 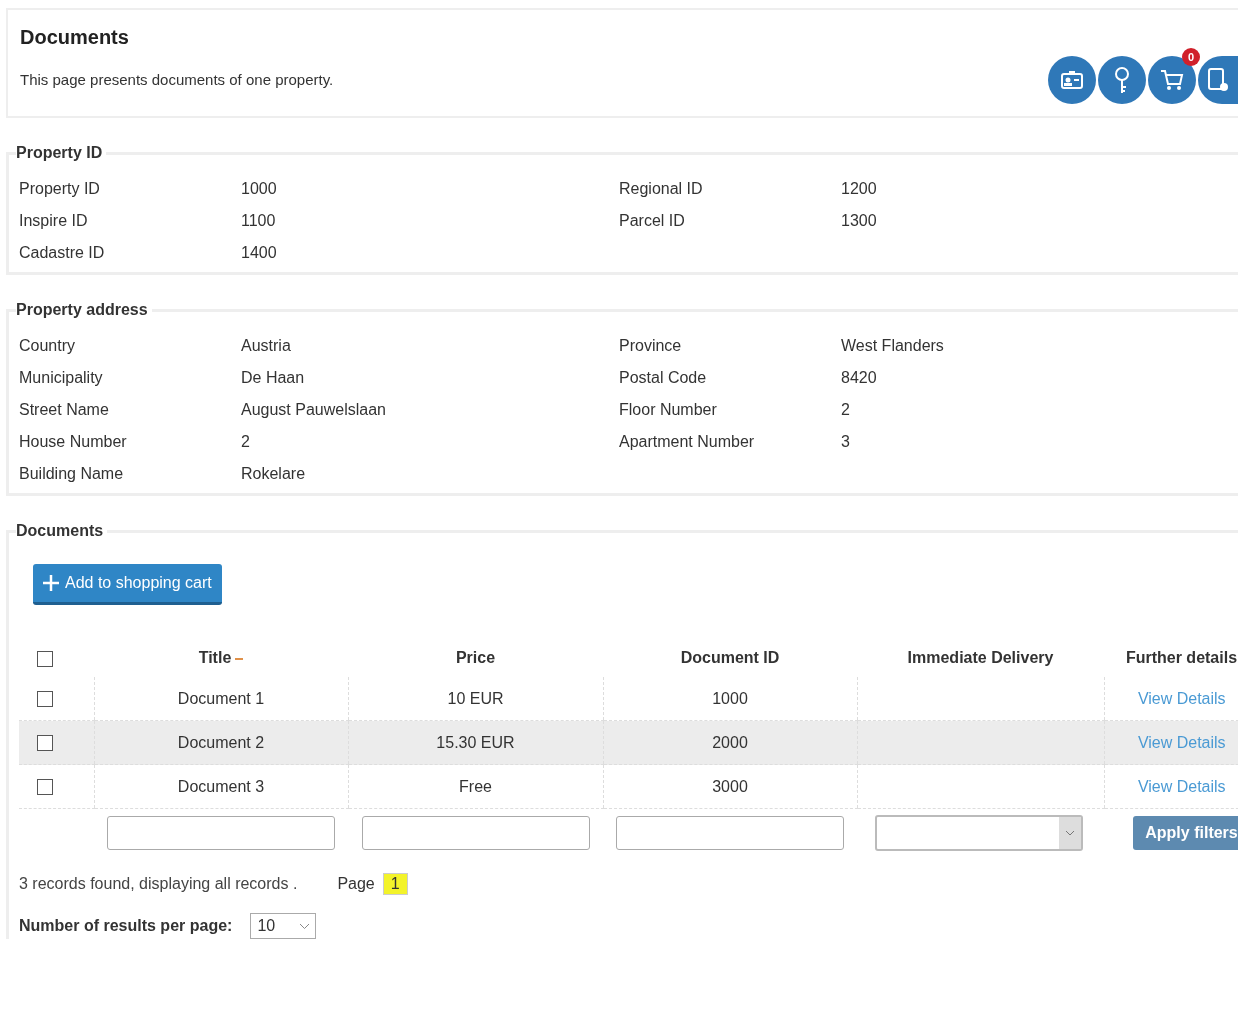 I want to click on table-cell: 1000, so click(x=730, y=698).